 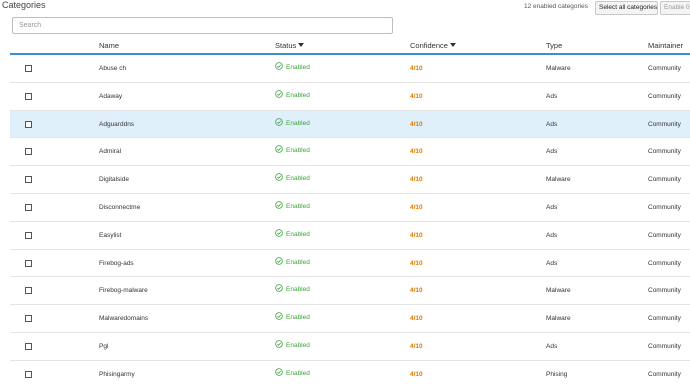 What do you see at coordinates (350, 124) in the screenshot?
I see `table-row: Adguarddns Enabled 4/10 Ads Community` at bounding box center [350, 124].